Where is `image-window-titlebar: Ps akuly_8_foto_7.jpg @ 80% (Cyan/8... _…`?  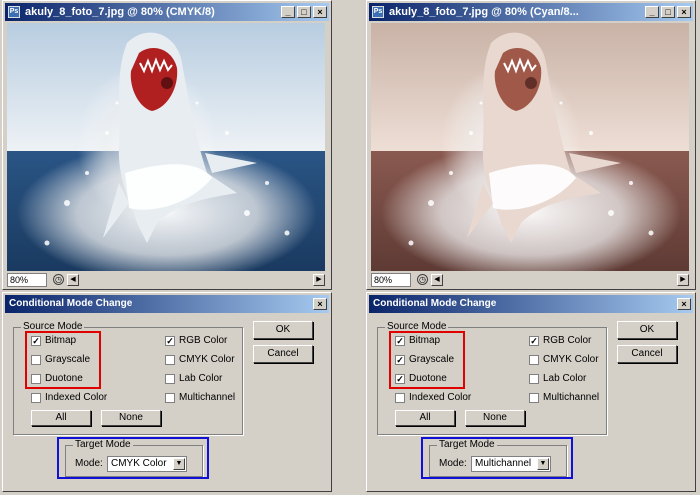 image-window-titlebar: Ps akuly_8_foto_7.jpg @ 80% (Cyan/8... _… is located at coordinates (531, 12).